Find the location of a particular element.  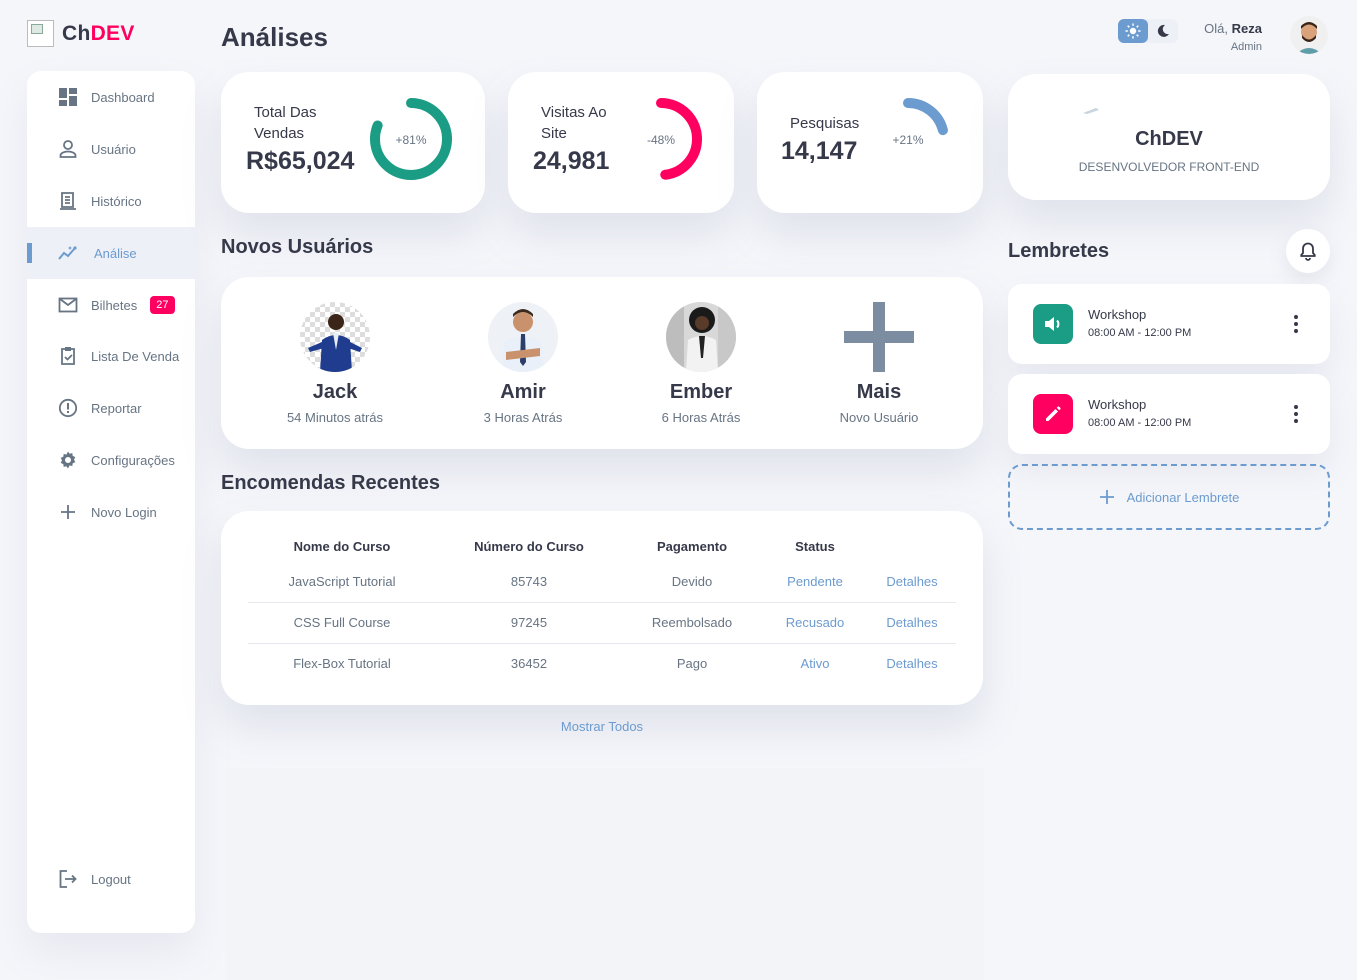

bell-icon is located at coordinates (1308, 251).